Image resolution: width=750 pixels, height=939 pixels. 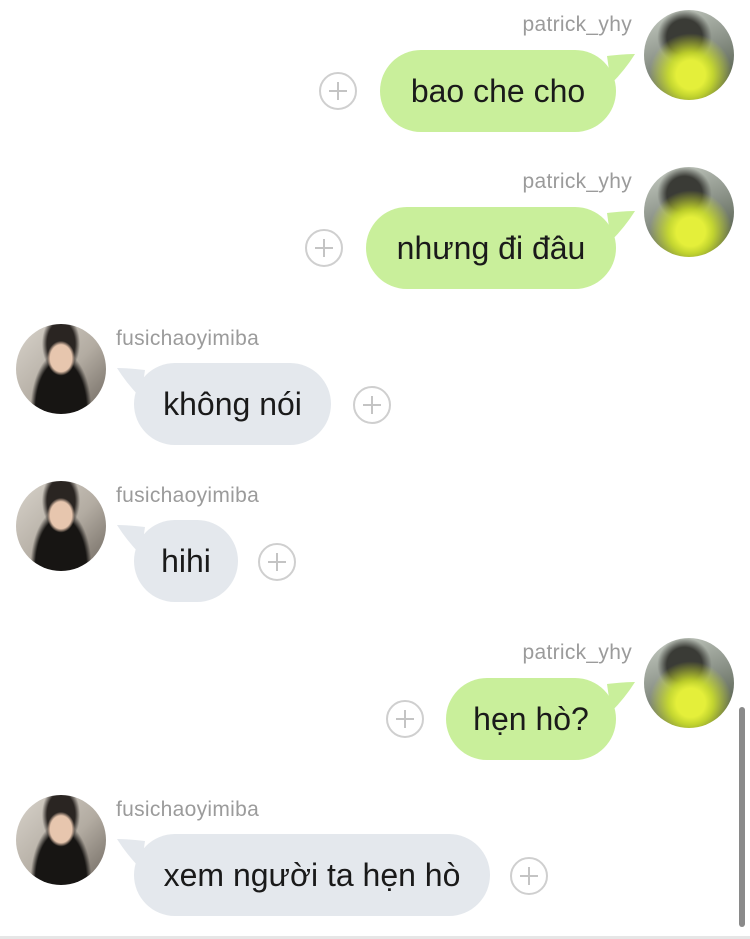 I want to click on message-bubble: hihi, so click(x=186, y=561).